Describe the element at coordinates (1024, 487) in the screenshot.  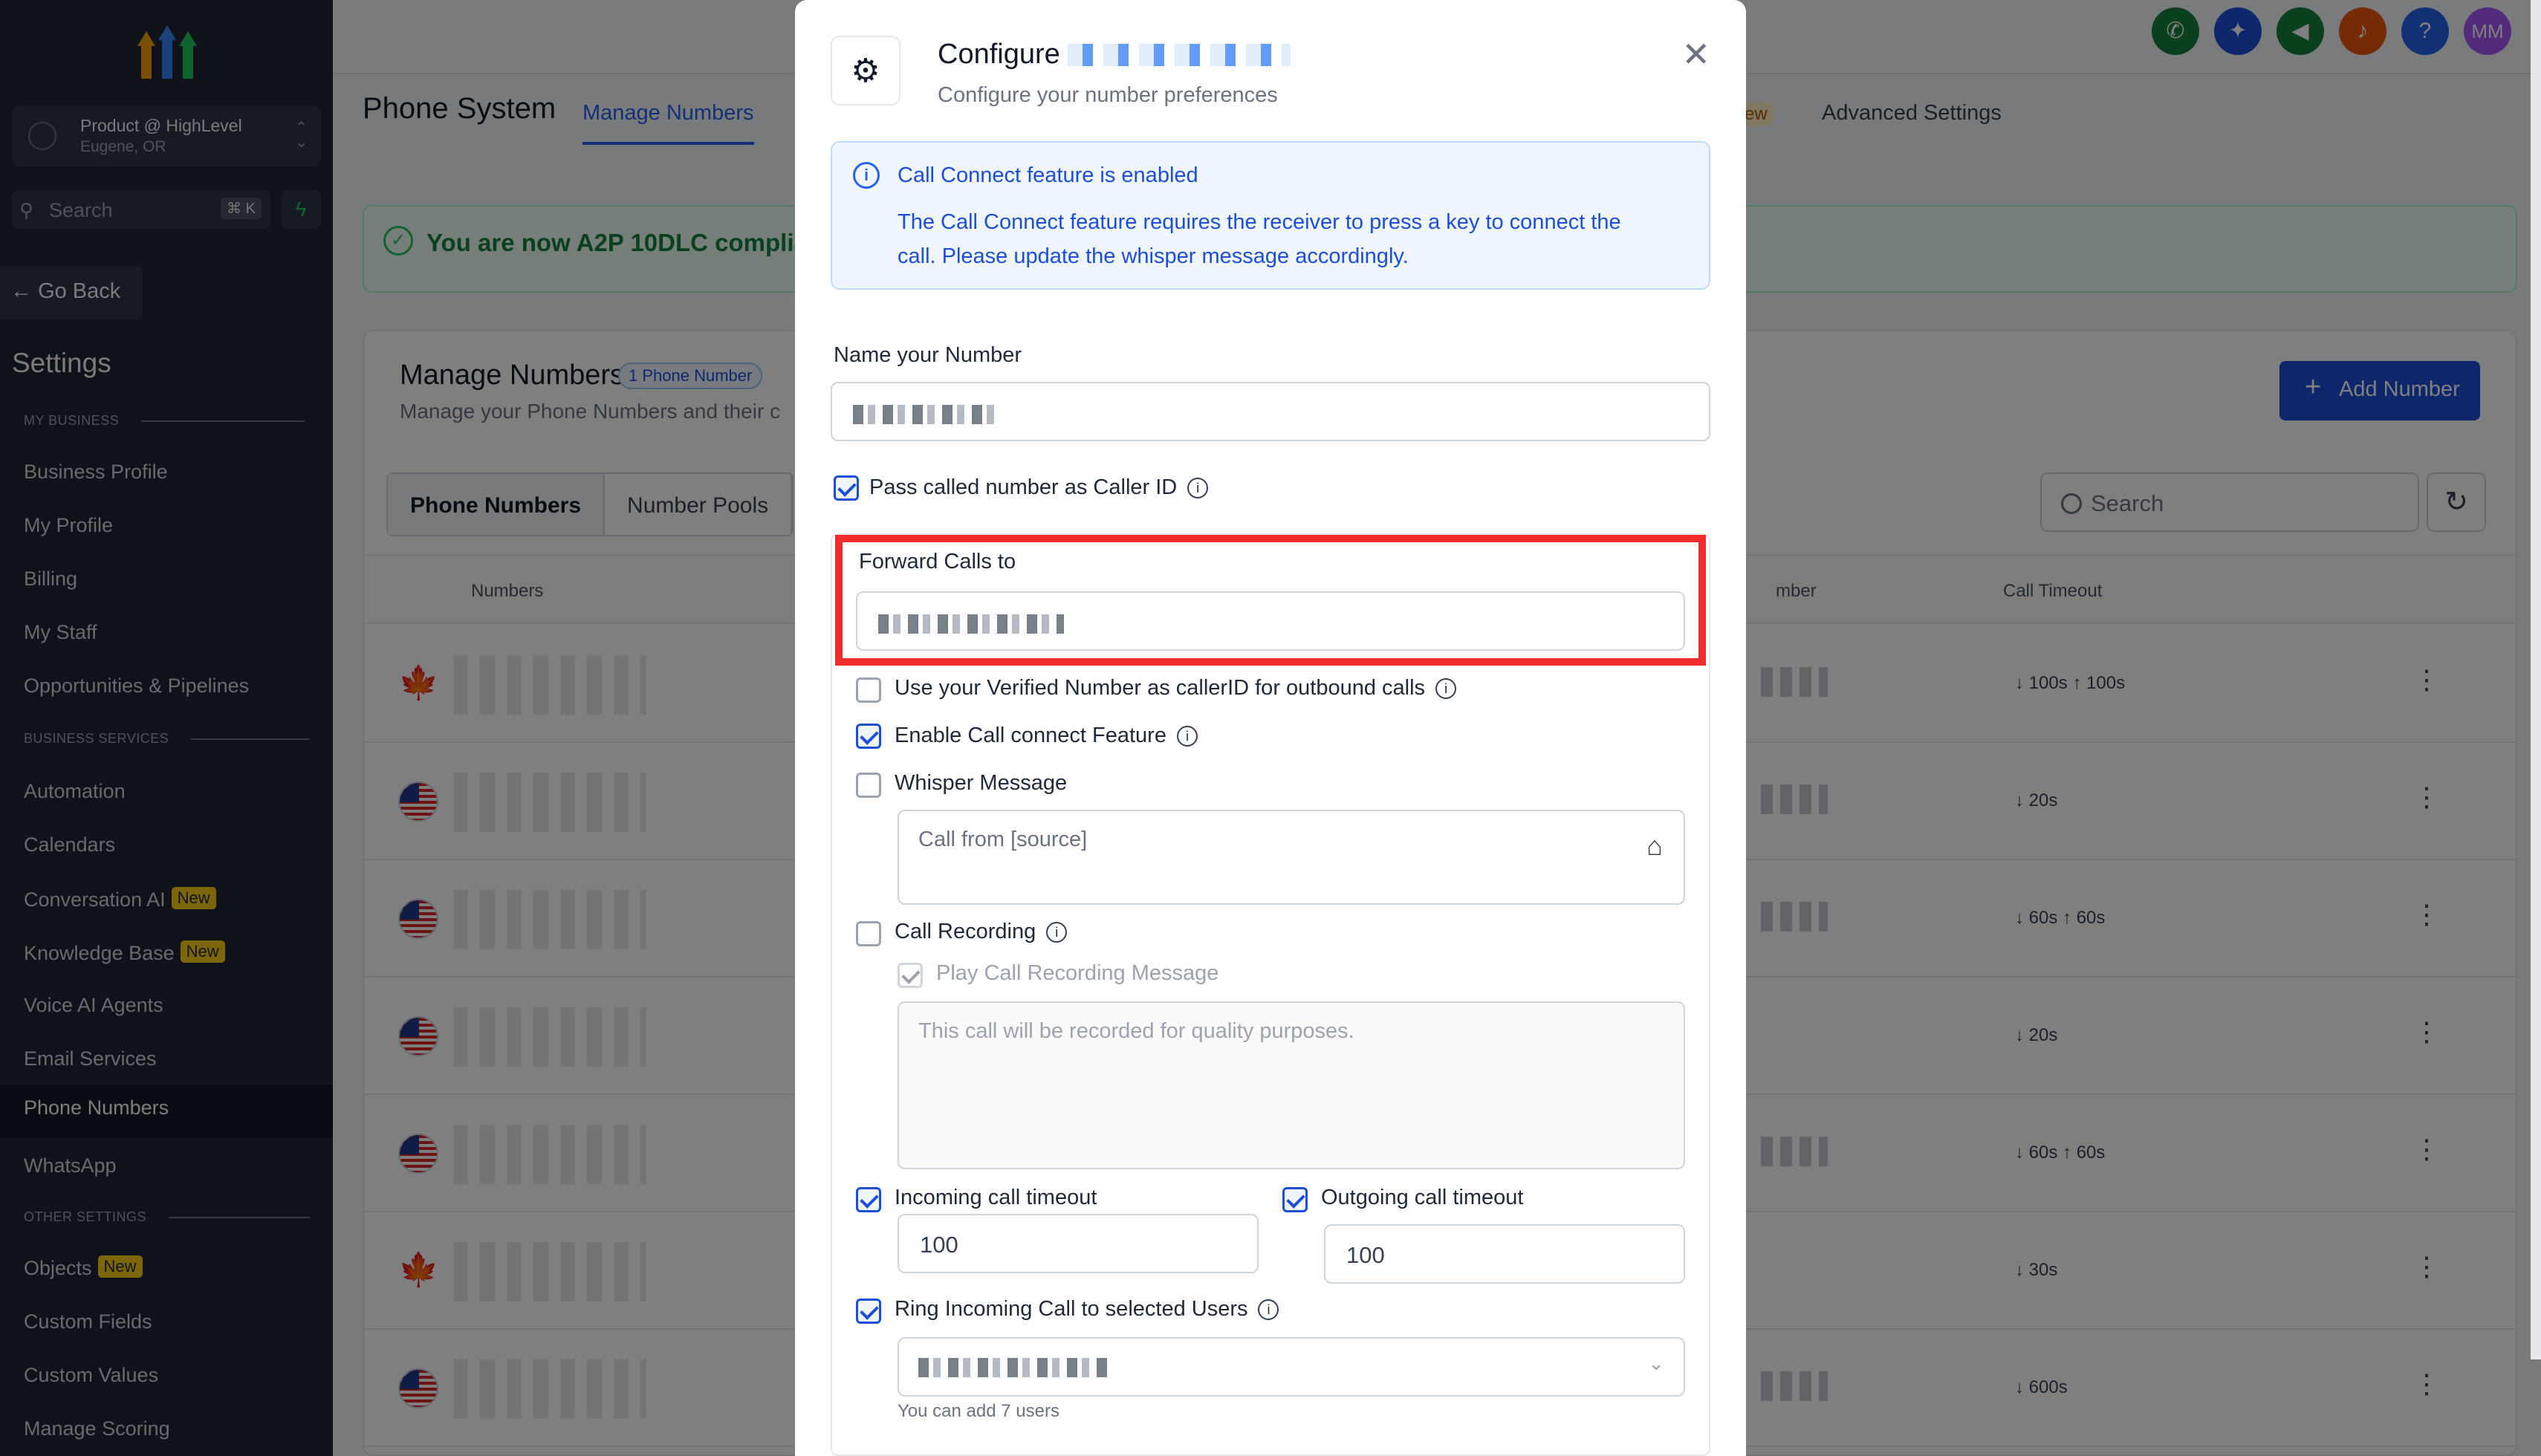
I see `pass-caller-id-text: Pass called number as Caller ID` at that location.